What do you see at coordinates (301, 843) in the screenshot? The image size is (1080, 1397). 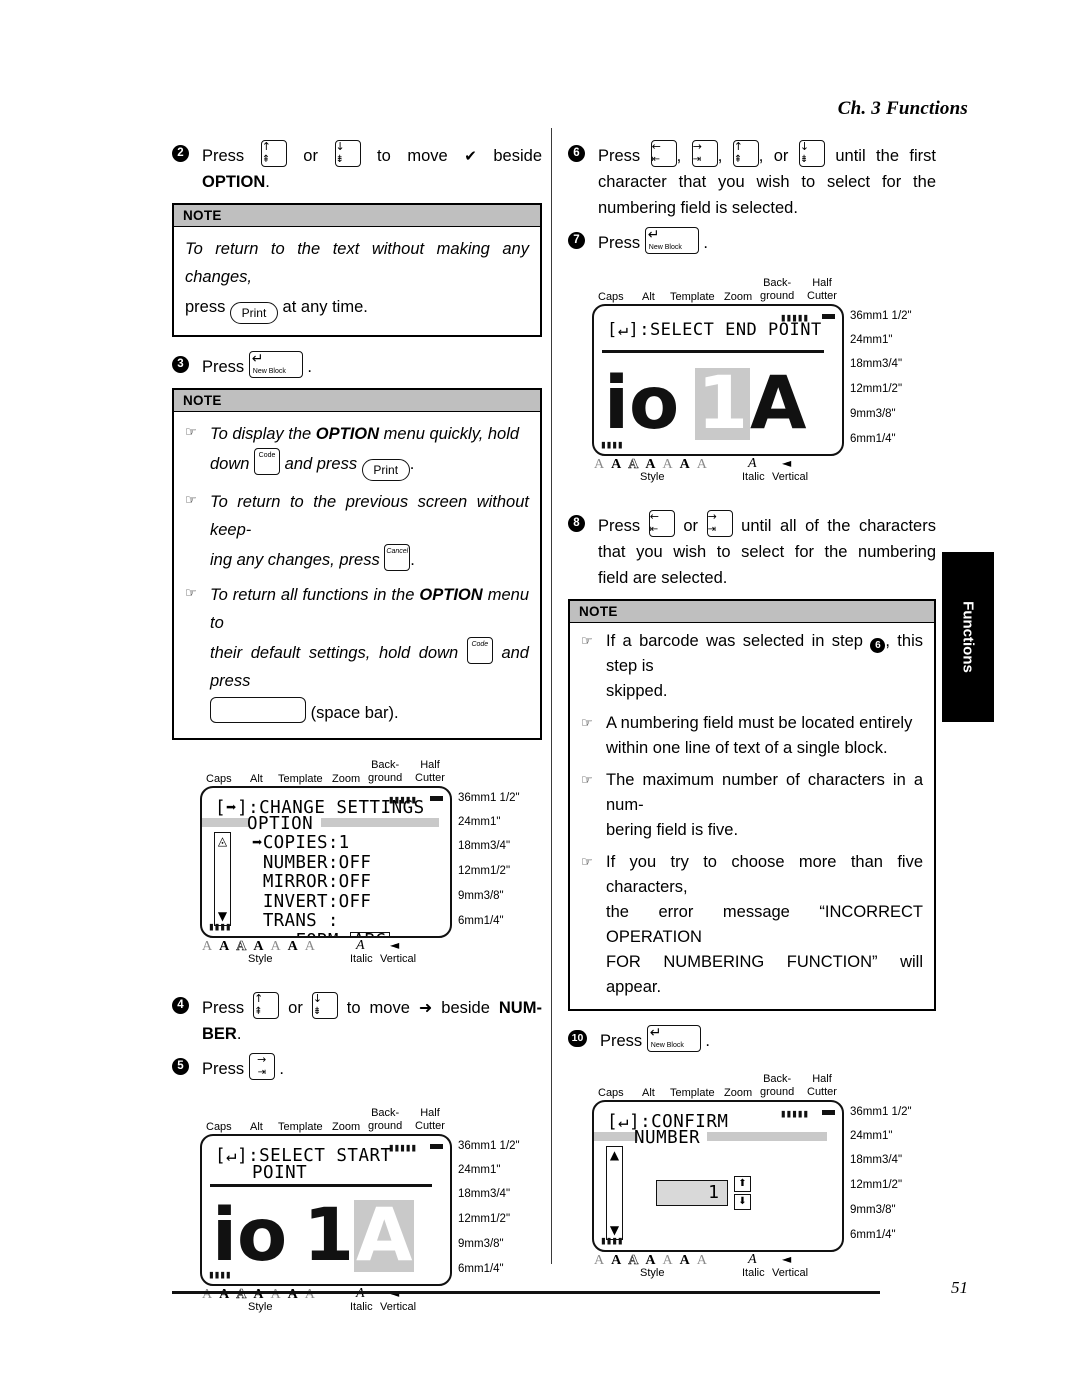 I see `menu-item-copies: ➡COPIES:1` at bounding box center [301, 843].